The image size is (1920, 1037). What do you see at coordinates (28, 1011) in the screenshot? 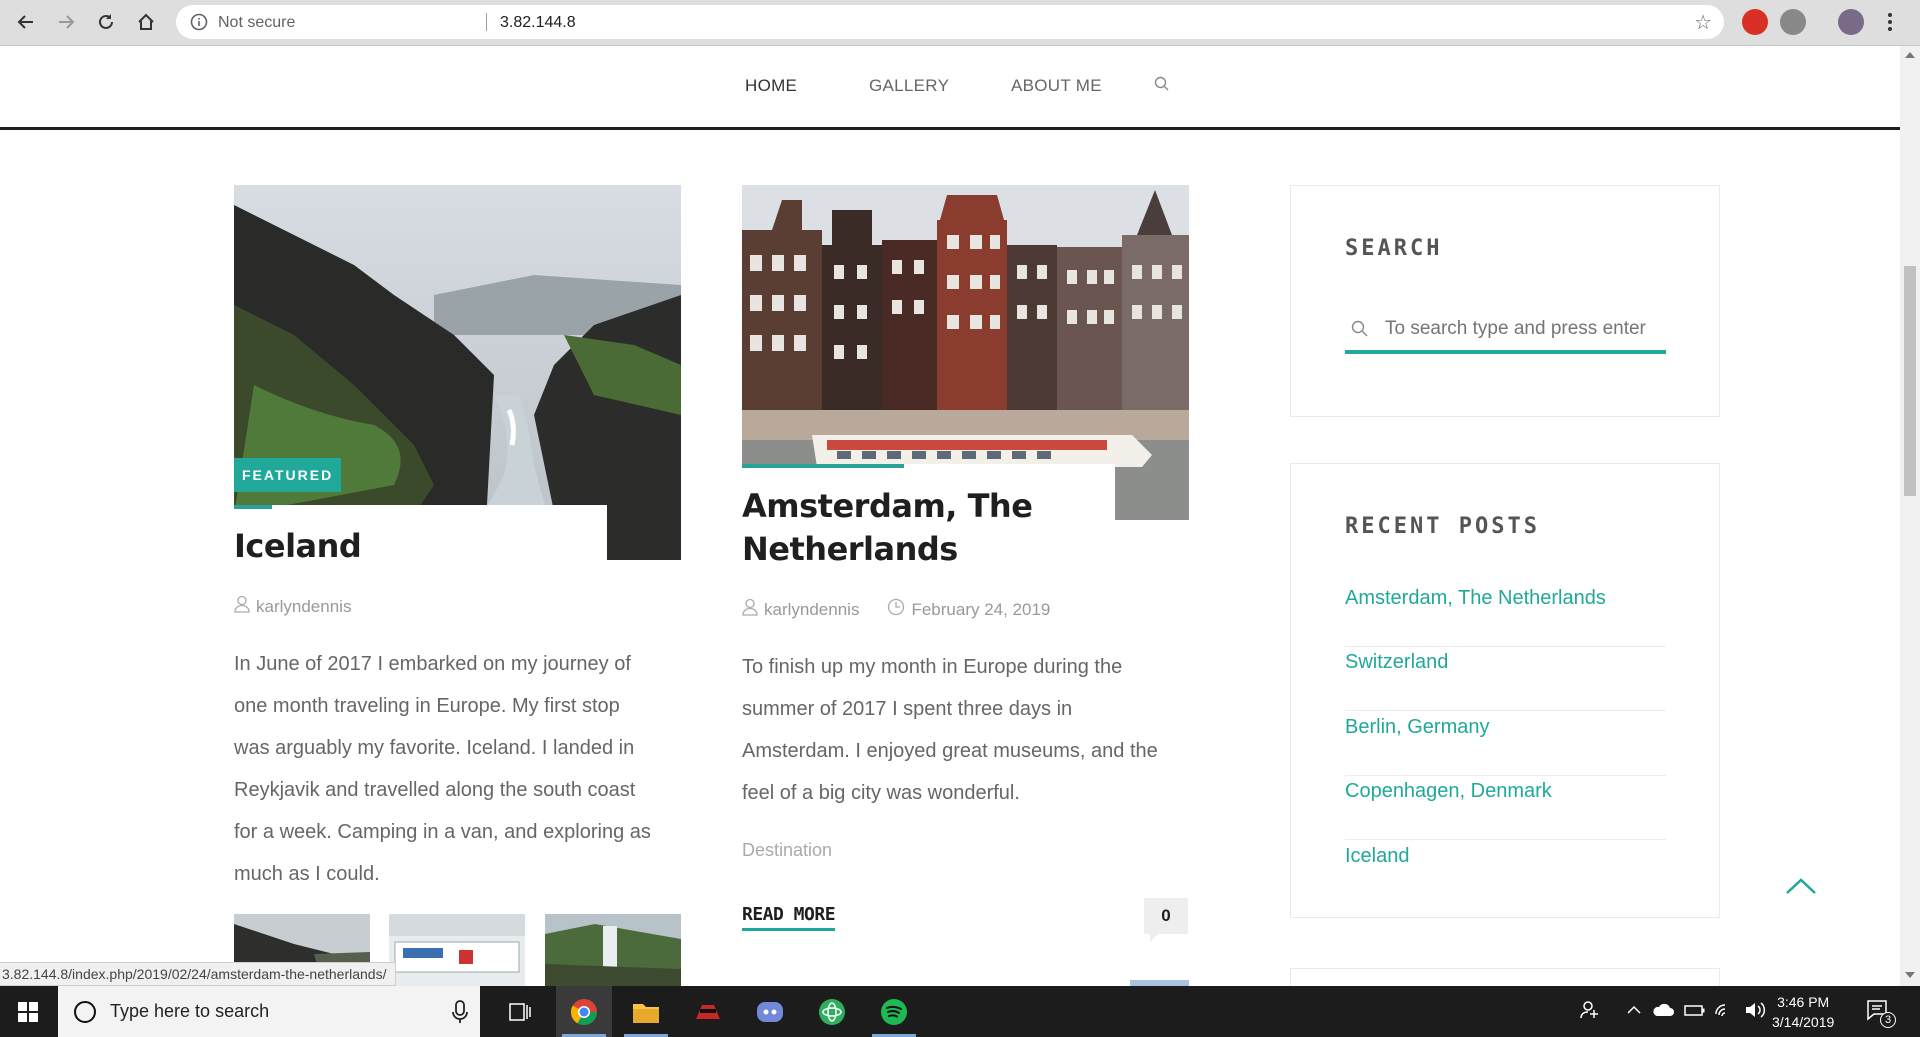
I see `windows-icon` at bounding box center [28, 1011].